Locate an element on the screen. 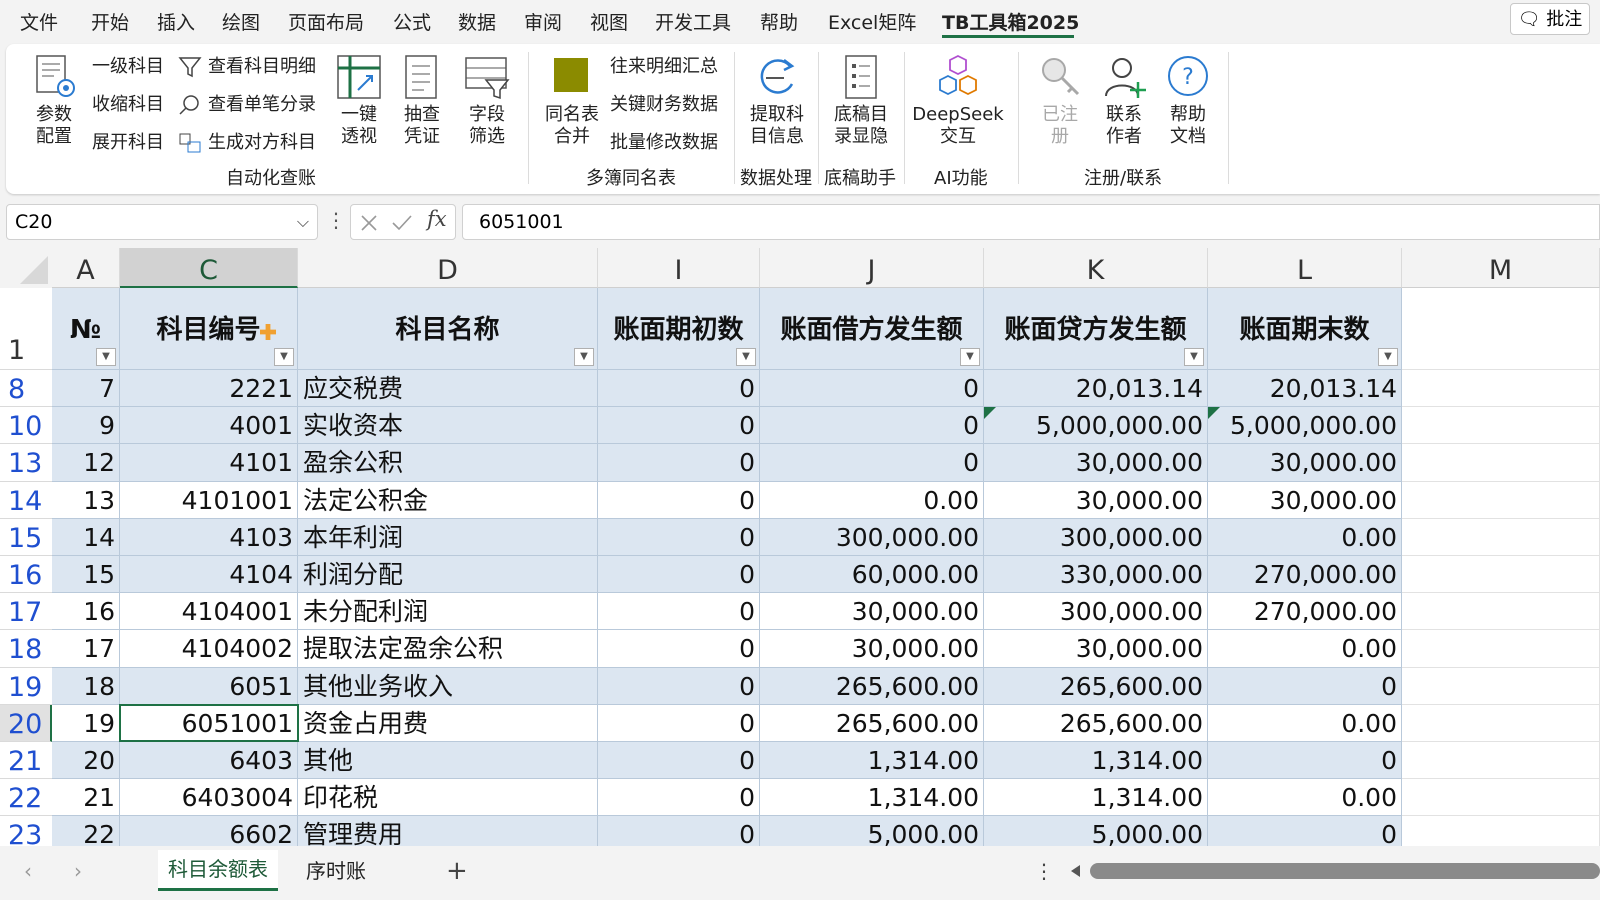 The height and width of the screenshot is (900, 1600). cell-subject-name: 利润分配 is located at coordinates (448, 574).